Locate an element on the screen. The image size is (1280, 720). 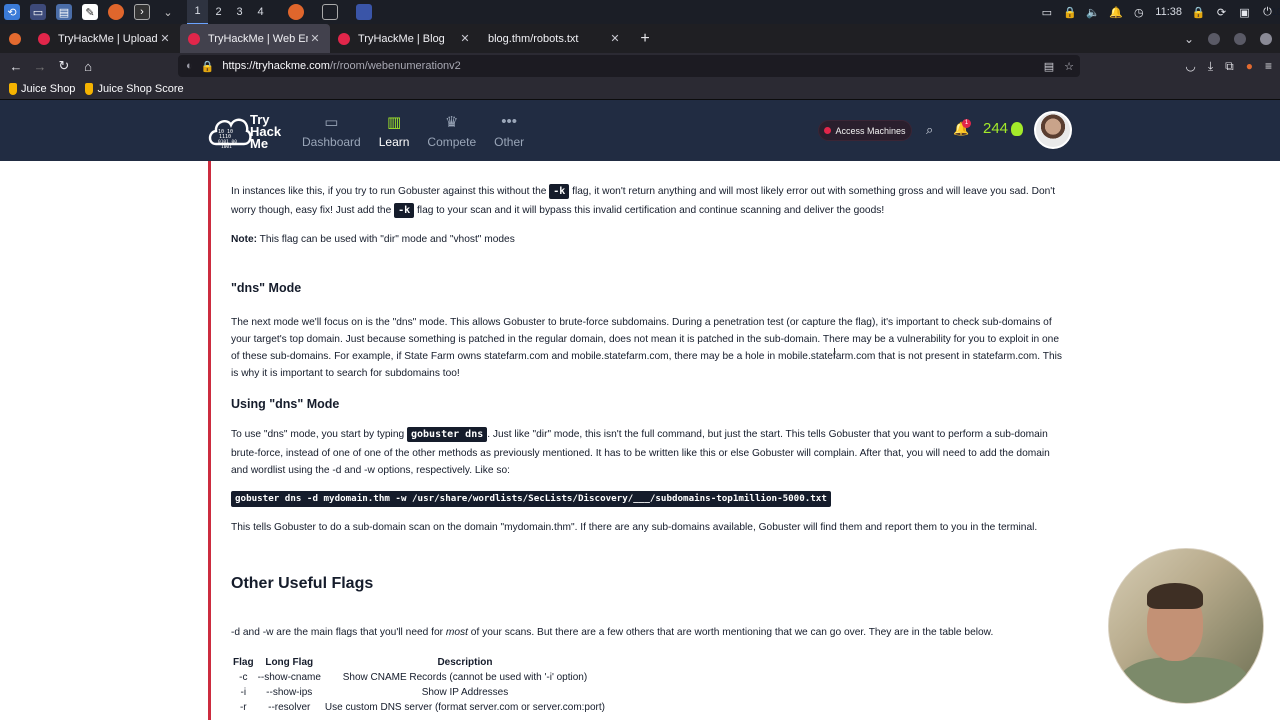
streak-count: 244 is located at coordinates (996, 128).